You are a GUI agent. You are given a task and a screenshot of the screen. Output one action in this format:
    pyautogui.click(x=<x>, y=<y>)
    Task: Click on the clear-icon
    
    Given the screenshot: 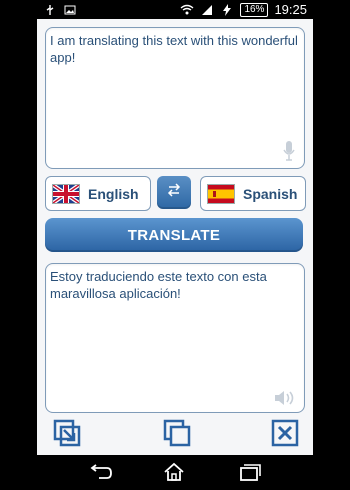 What is the action you would take?
    pyautogui.click(x=285, y=433)
    